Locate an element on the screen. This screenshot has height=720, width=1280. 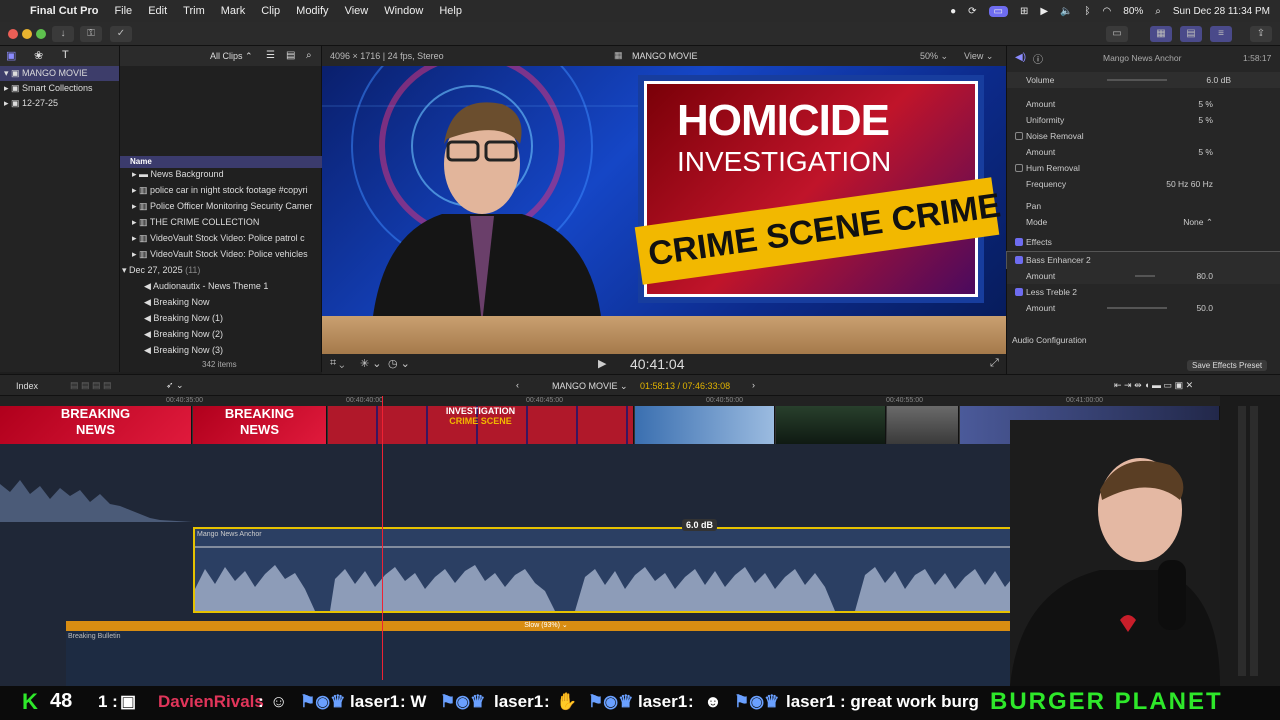
select-tool-icon: ➶ ⌄ is located at coordinates (175, 385).